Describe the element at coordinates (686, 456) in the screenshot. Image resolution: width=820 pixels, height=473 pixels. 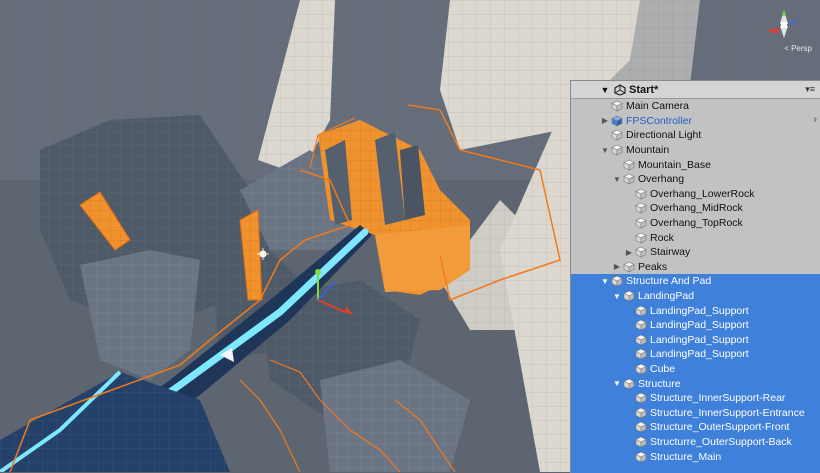
I see `hierarchy-item-label: Structure_Main` at that location.